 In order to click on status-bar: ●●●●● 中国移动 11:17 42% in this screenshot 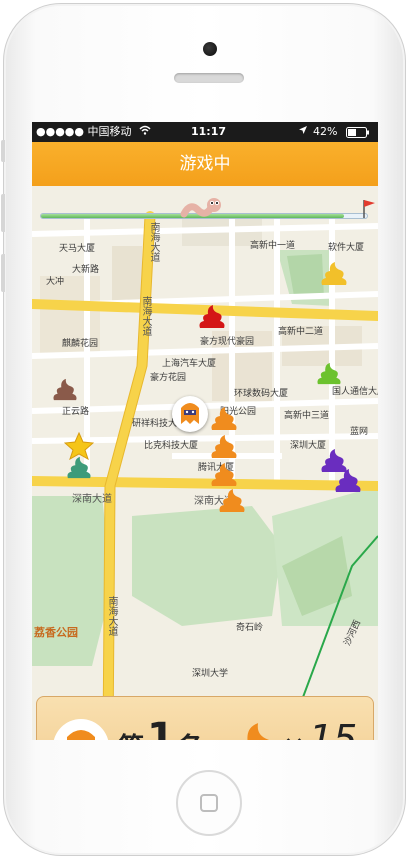, I will do `click(205, 132)`.